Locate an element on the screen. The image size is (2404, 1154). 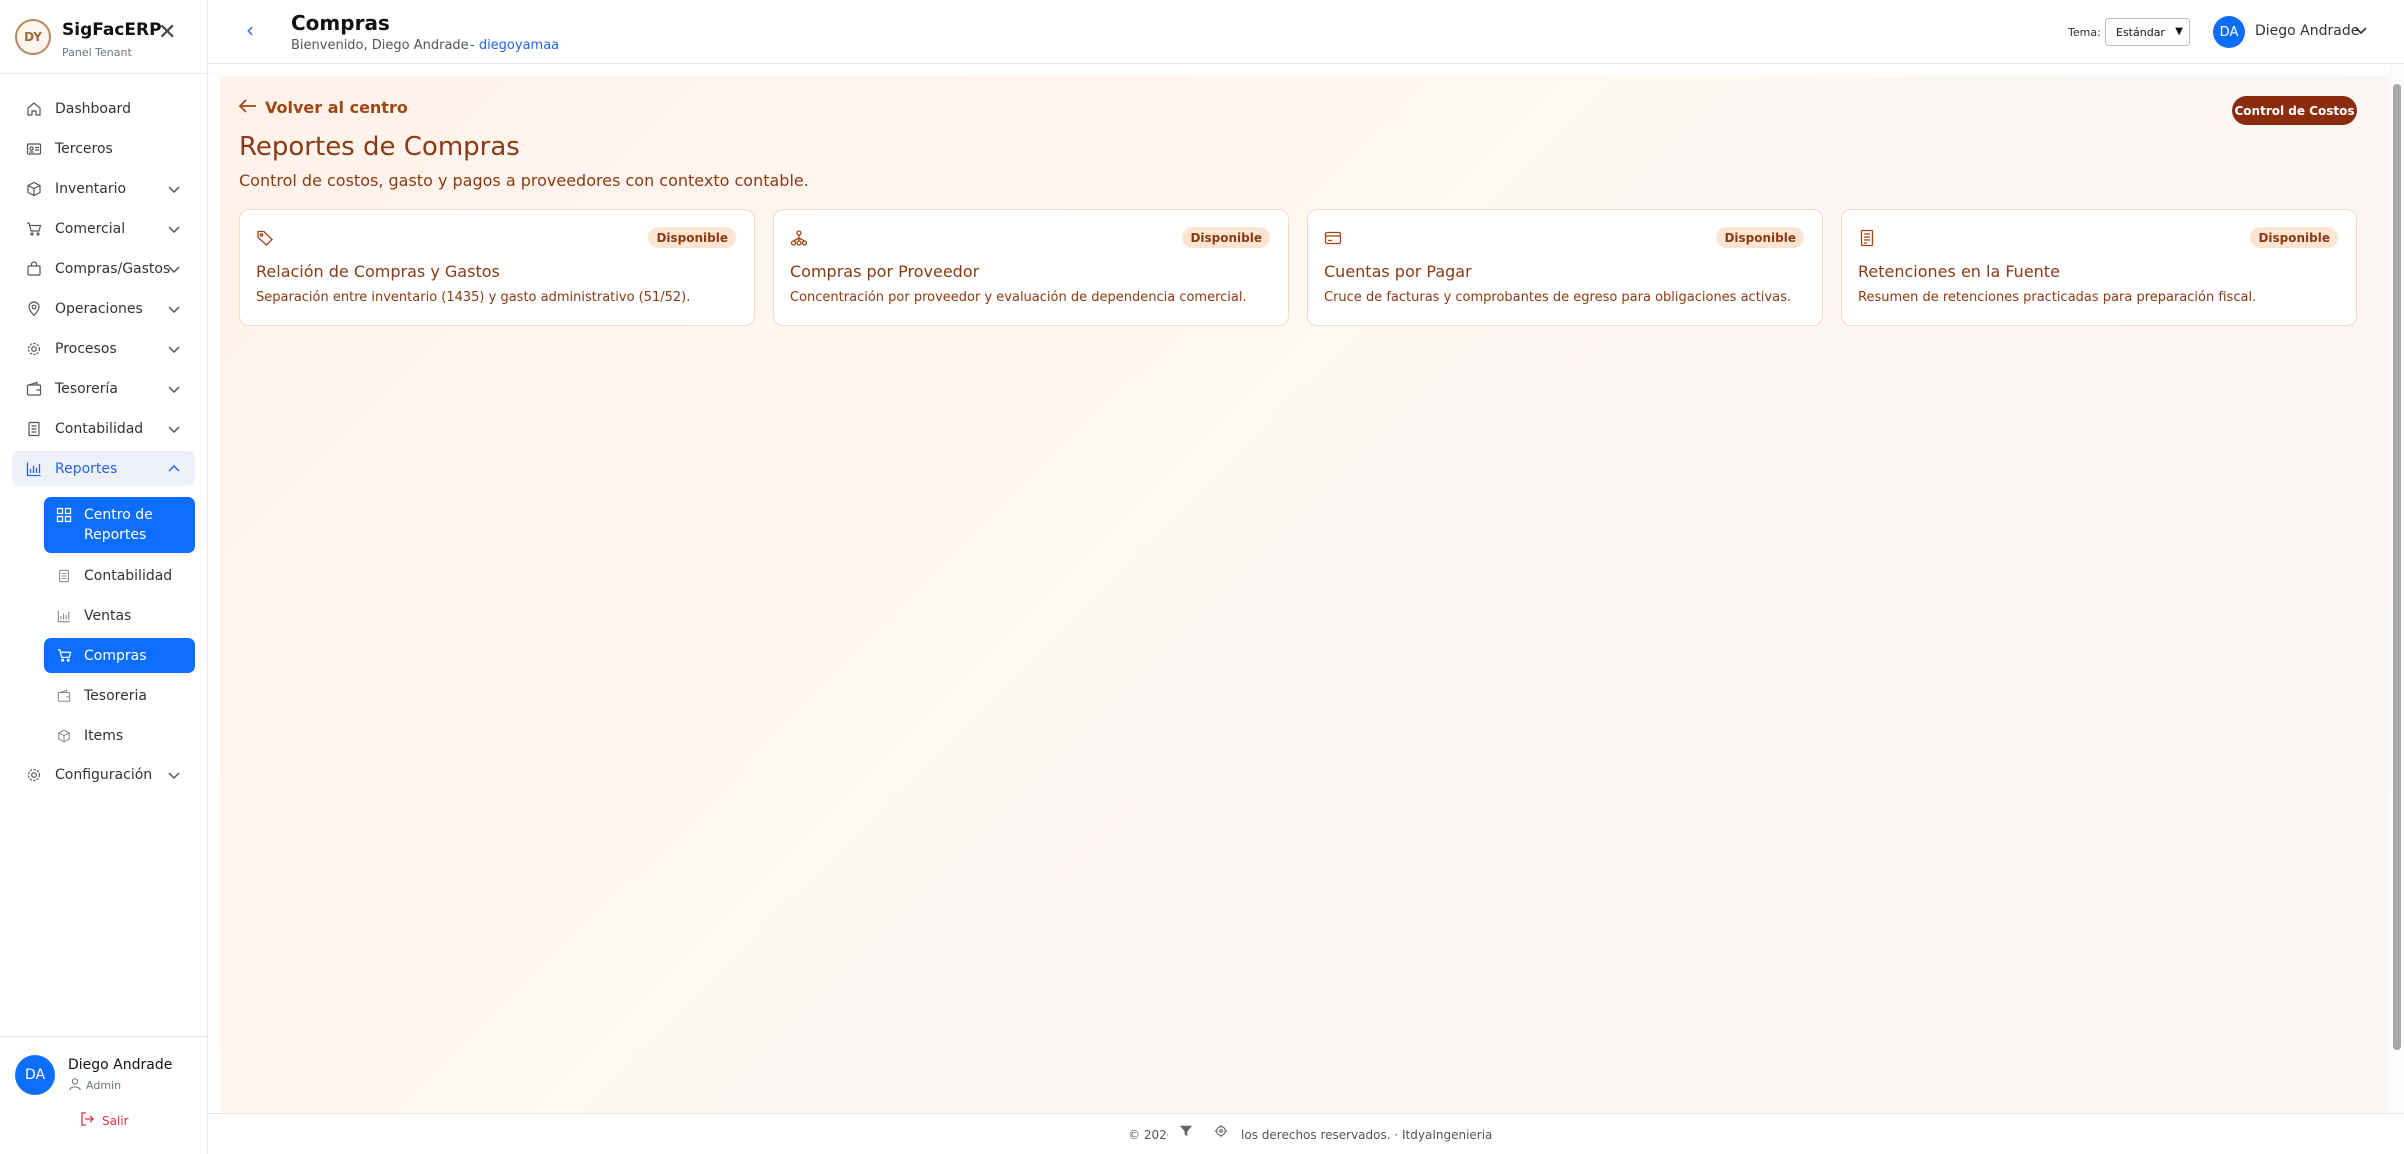
home-icon is located at coordinates (34, 109).